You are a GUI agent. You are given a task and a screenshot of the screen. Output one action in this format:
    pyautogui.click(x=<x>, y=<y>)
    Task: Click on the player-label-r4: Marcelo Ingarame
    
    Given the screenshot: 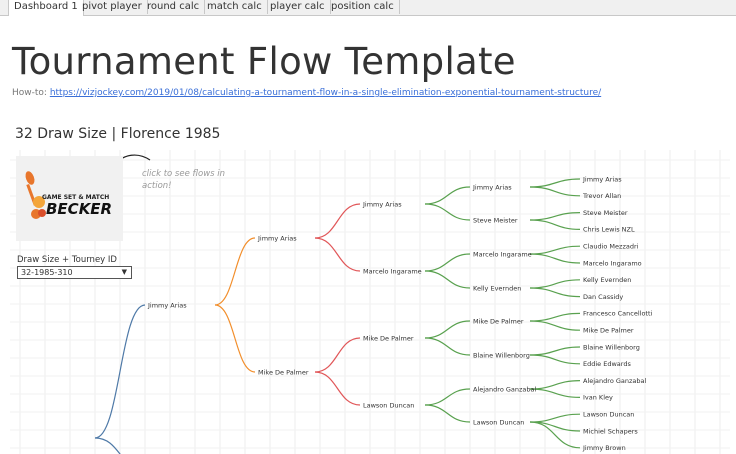 What is the action you would take?
    pyautogui.click(x=392, y=271)
    